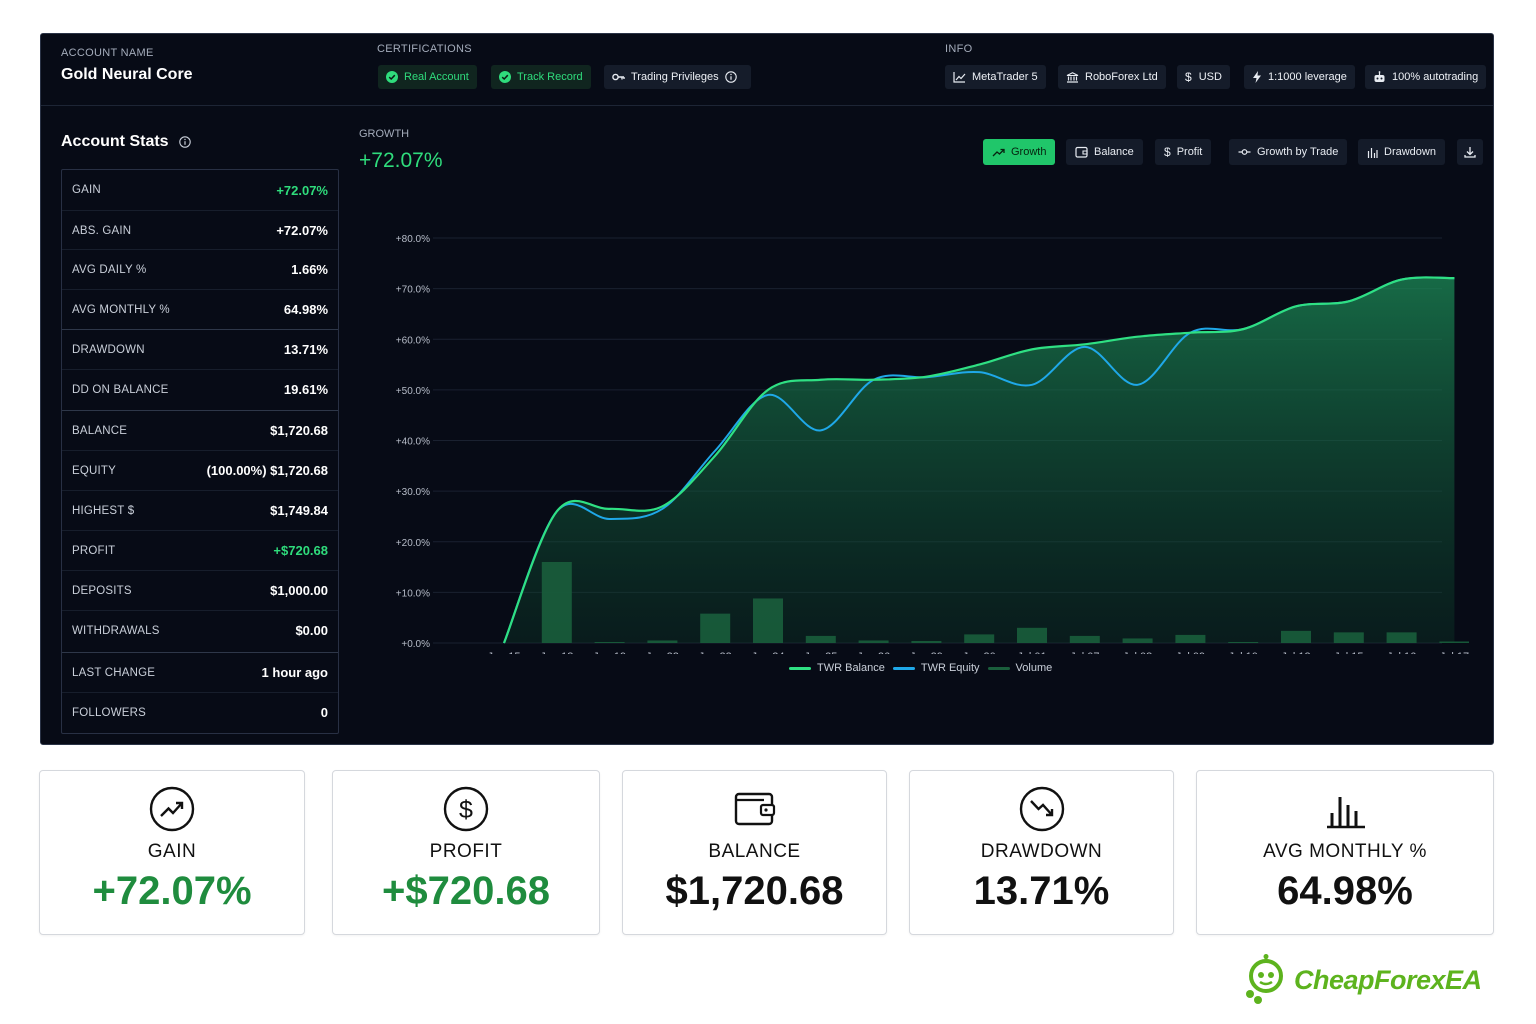 This screenshot has height=1024, width=1536. Describe the element at coordinates (1257, 77) in the screenshot. I see `lightning-icon` at that location.